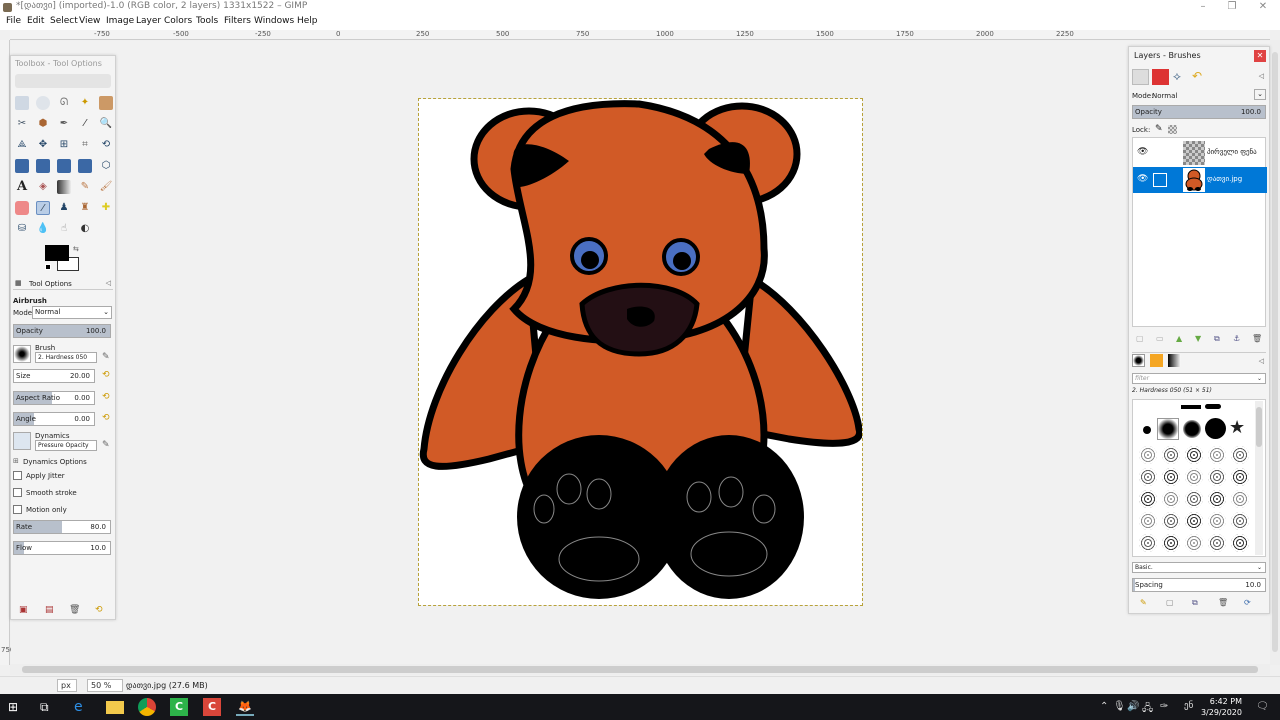  What do you see at coordinates (23, 610) in the screenshot?
I see `save-options-icon: ▣` at bounding box center [23, 610].